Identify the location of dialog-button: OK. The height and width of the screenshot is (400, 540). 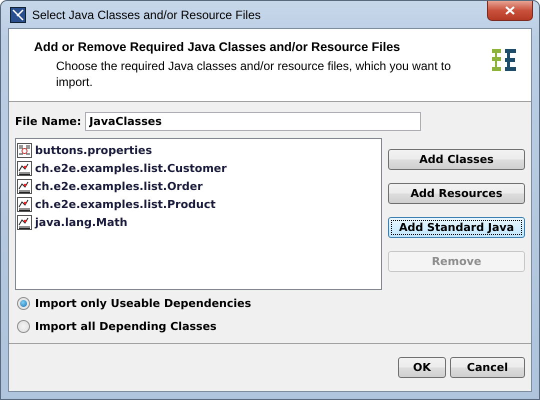
(422, 367).